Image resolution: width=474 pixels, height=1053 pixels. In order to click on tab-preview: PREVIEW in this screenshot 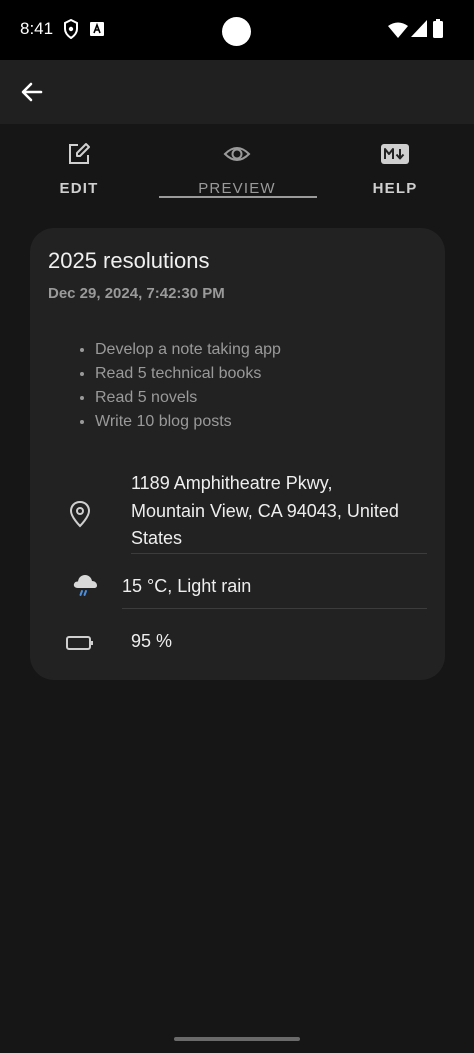, I will do `click(237, 164)`.